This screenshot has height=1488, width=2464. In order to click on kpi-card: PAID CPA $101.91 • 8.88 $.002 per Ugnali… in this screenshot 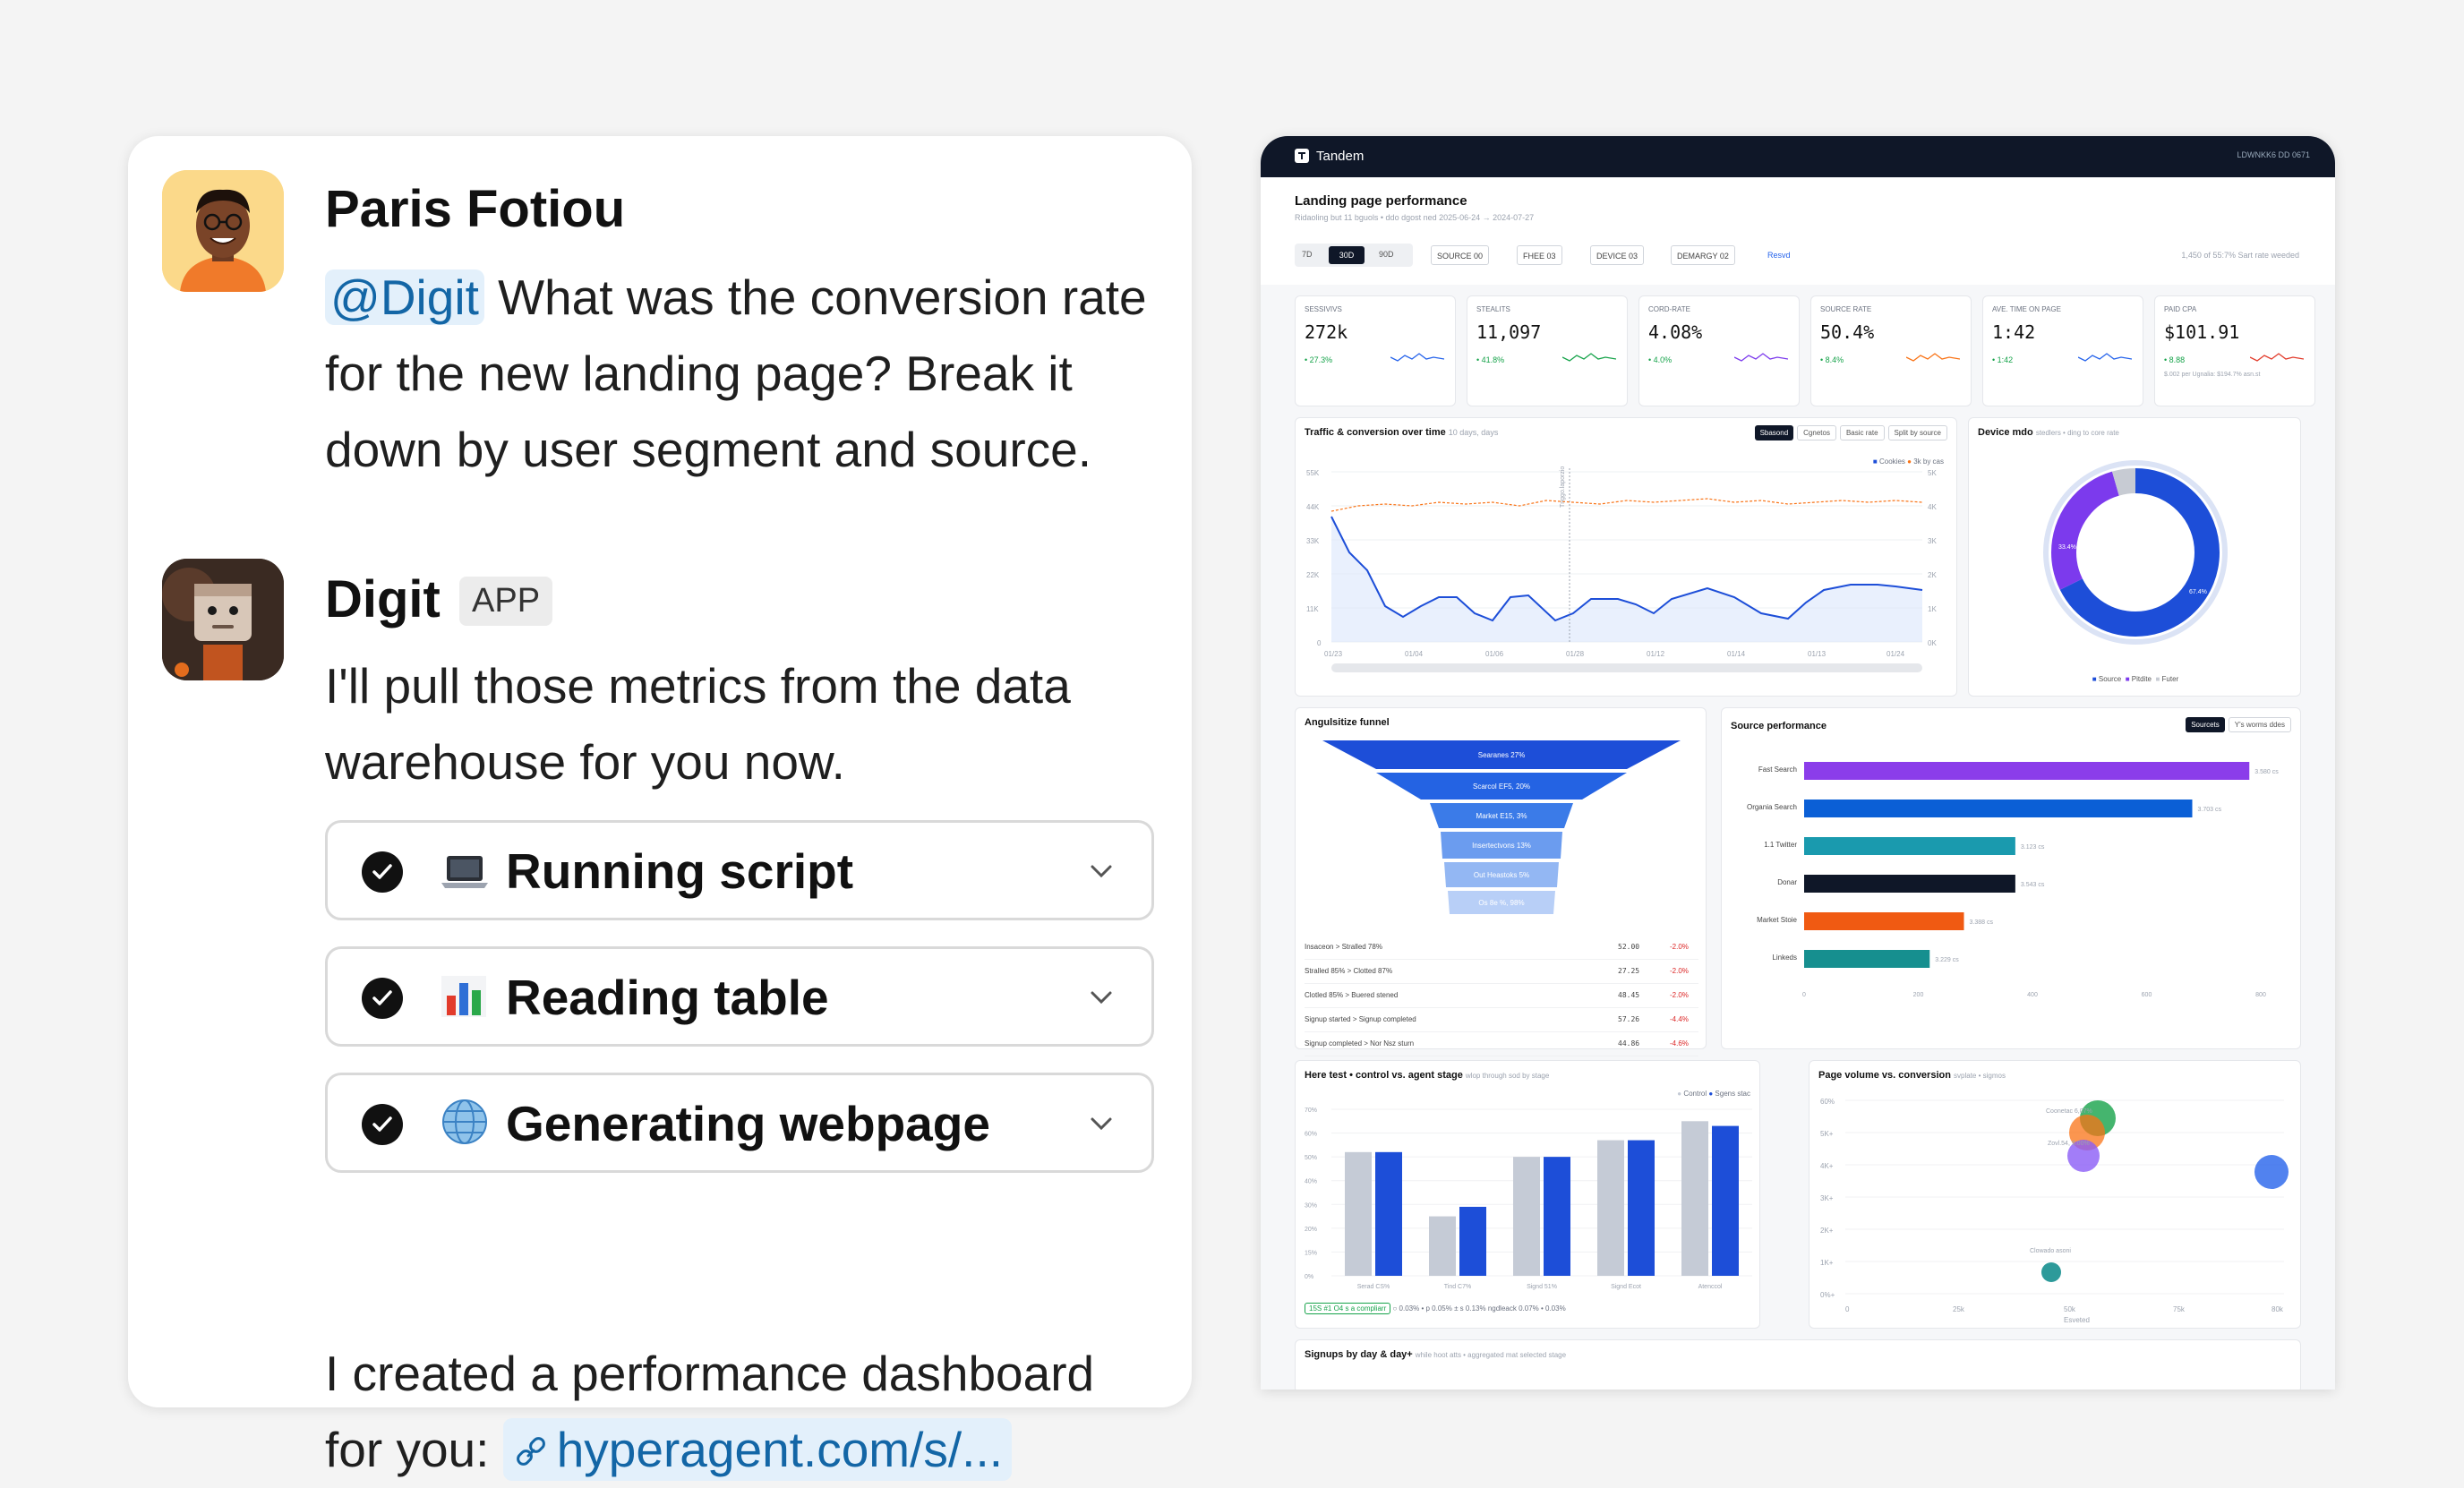, I will do `click(2234, 350)`.